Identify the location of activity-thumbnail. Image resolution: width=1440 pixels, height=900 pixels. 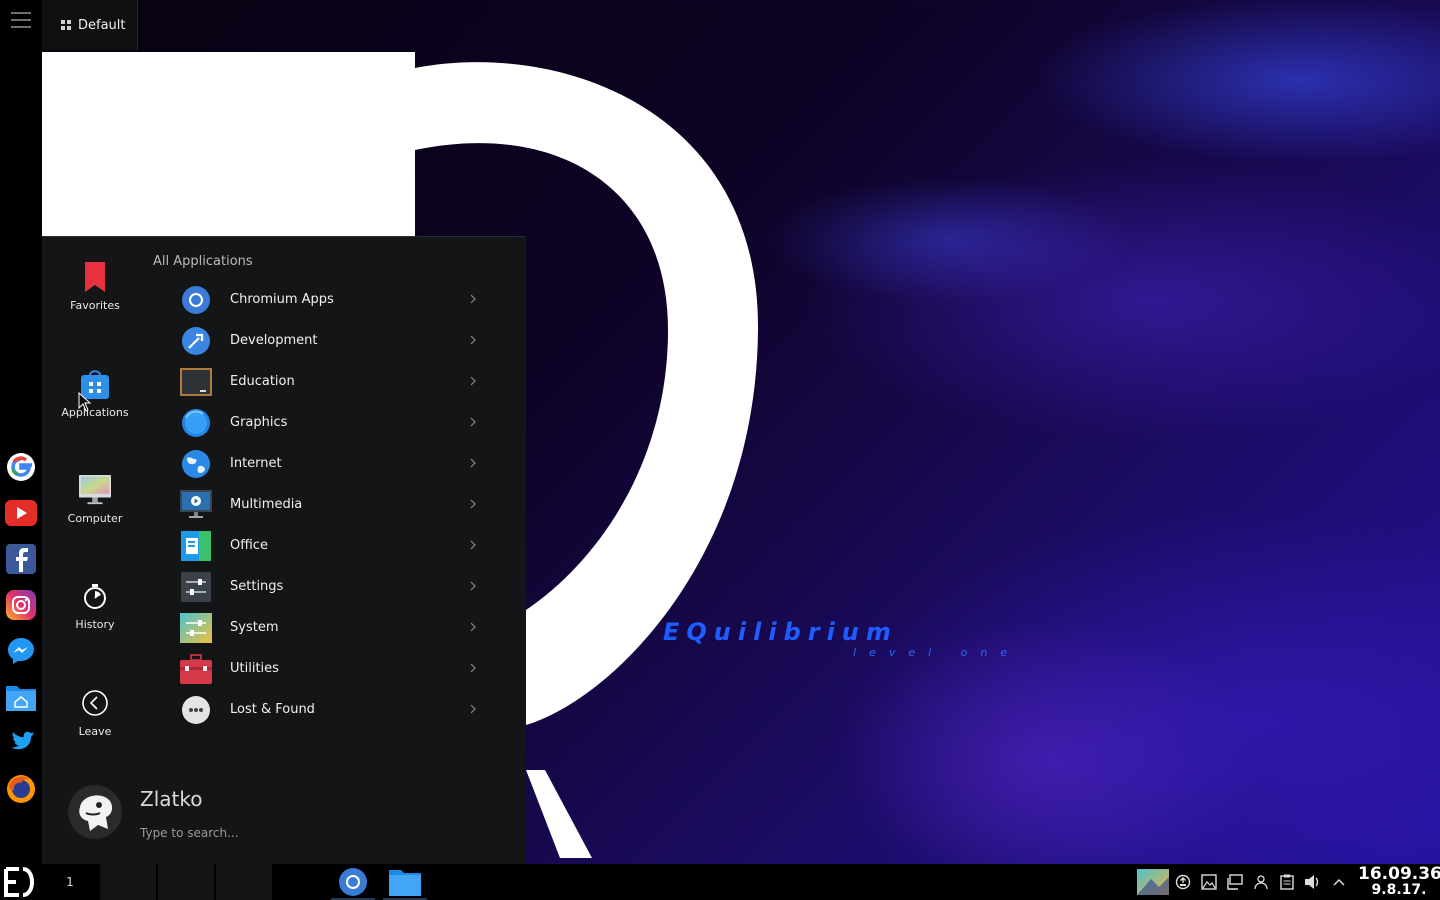
(1153, 882).